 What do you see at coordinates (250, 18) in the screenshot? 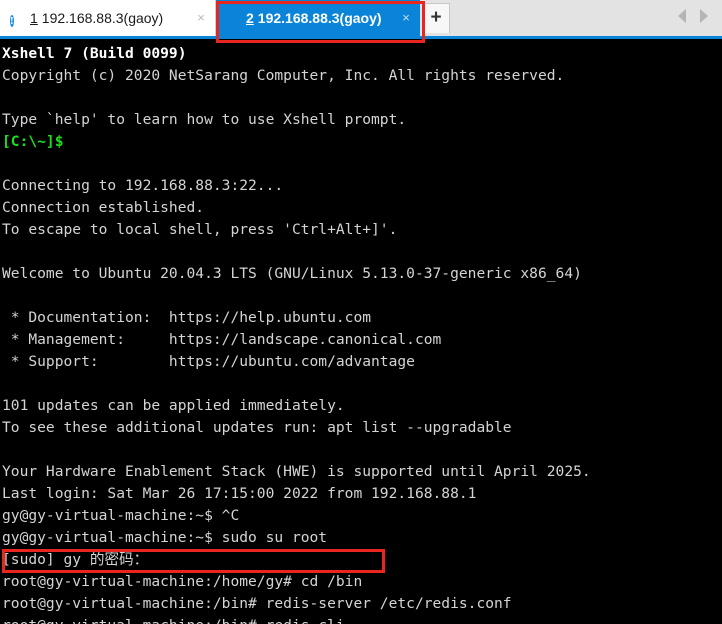
I see `tab-index-2: 2` at bounding box center [250, 18].